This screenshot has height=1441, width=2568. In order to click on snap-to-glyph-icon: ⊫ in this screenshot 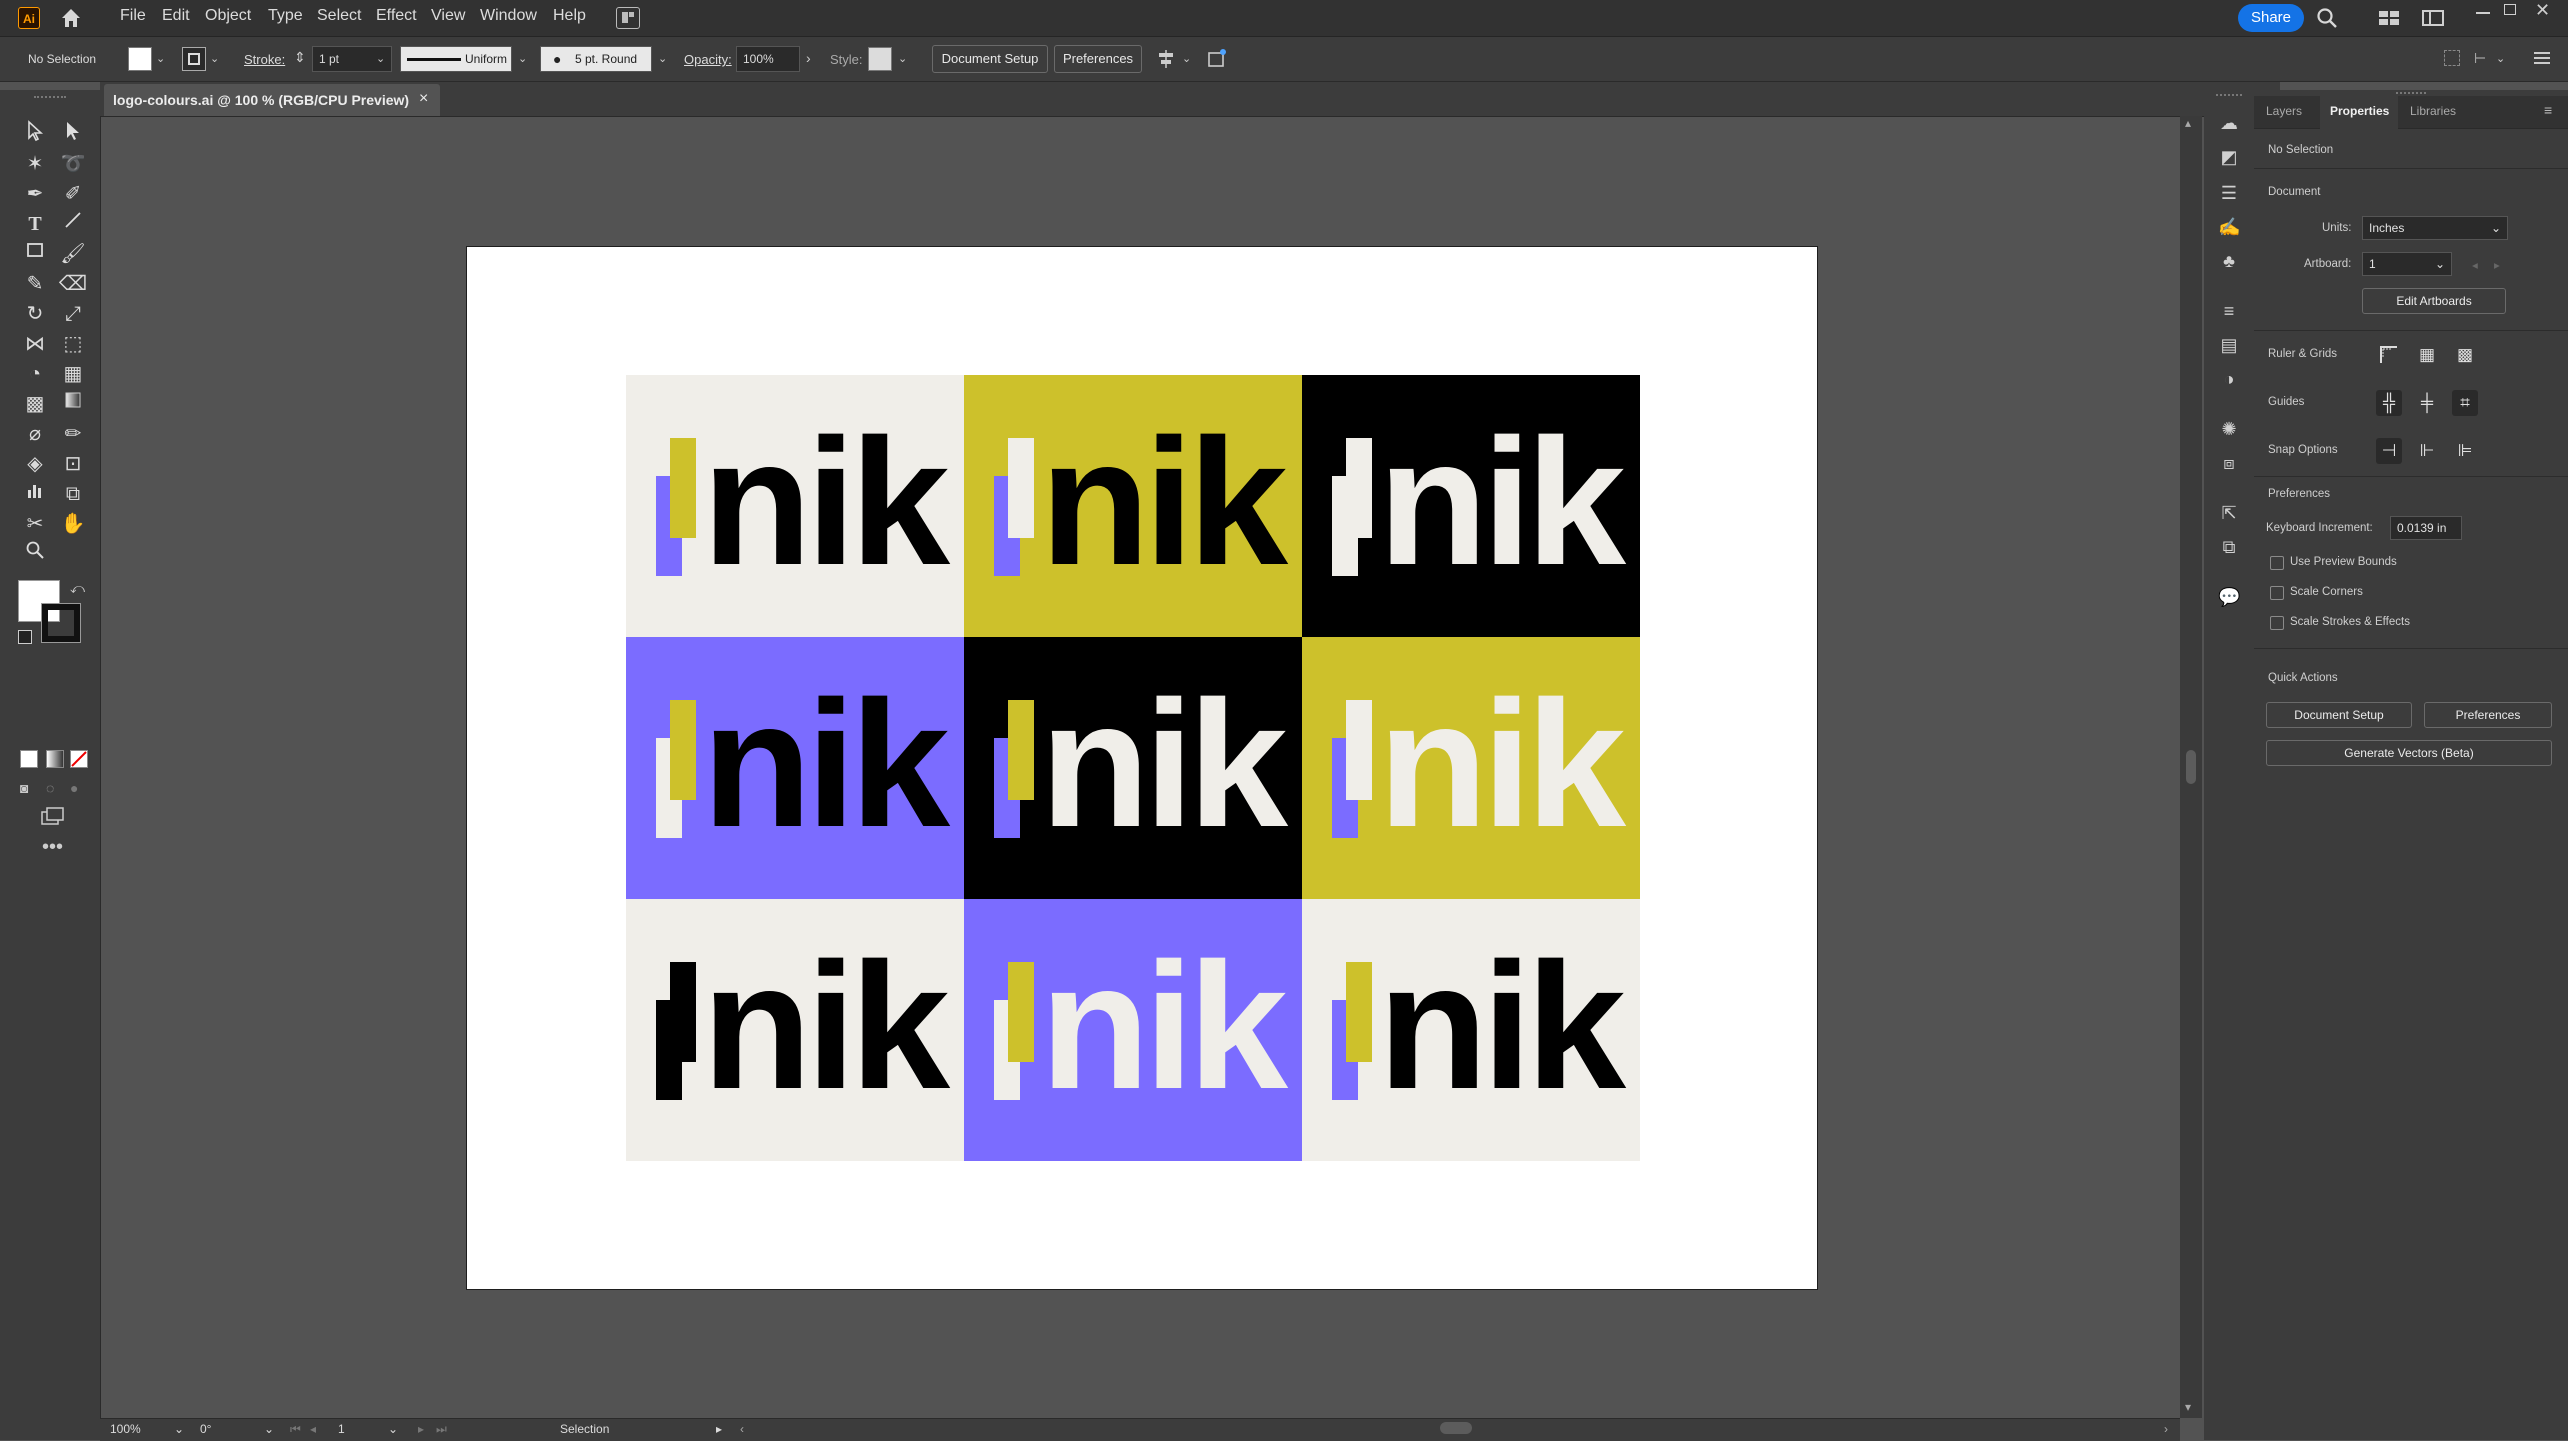, I will do `click(2465, 451)`.